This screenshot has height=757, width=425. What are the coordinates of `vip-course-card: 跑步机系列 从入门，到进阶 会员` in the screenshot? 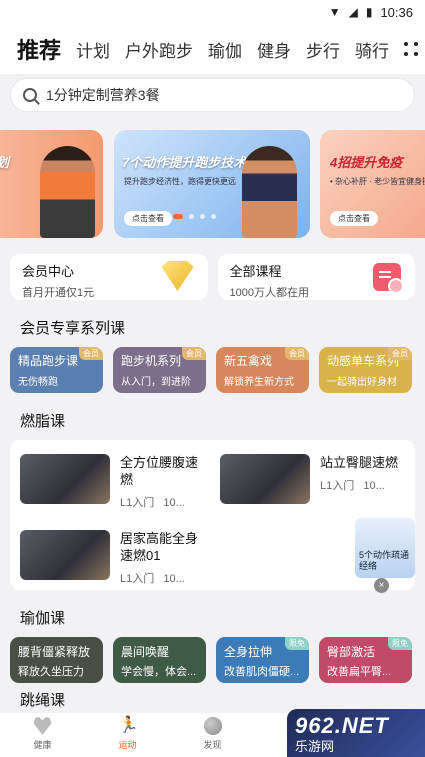 It's located at (159, 370).